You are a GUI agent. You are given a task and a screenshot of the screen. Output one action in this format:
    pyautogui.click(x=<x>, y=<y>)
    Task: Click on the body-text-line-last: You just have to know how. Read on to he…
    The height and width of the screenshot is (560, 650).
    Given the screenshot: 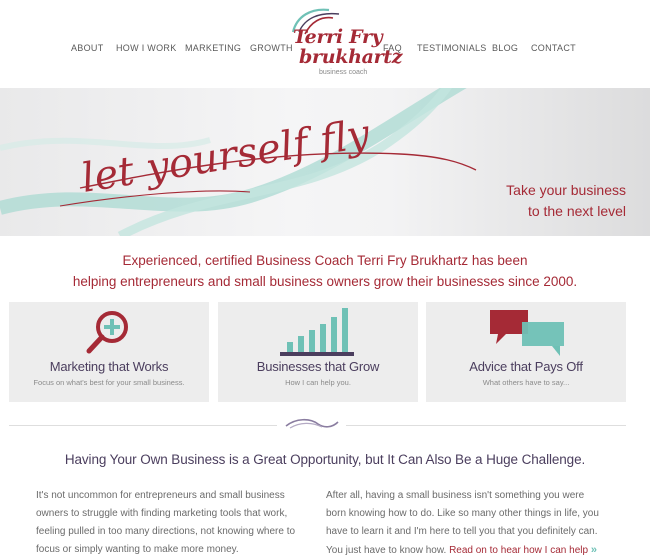 What is the action you would take?
    pyautogui.click(x=462, y=550)
    